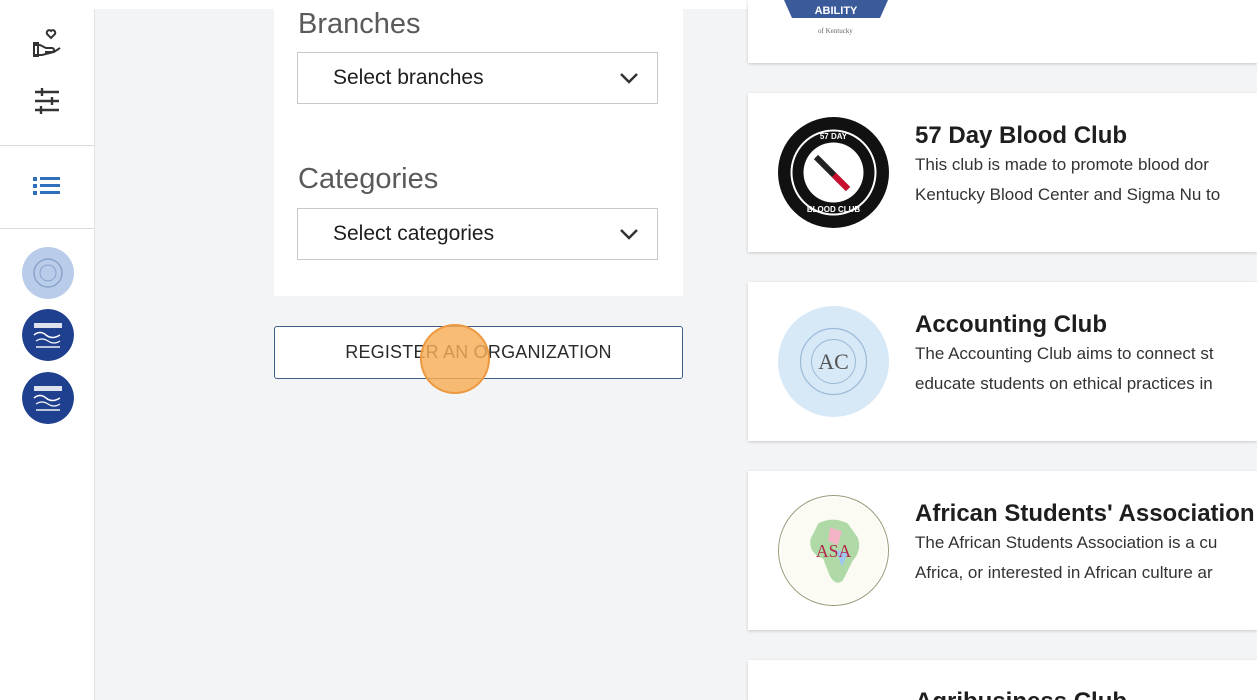 This screenshot has width=1257, height=700. Describe the element at coordinates (368, 179) in the screenshot. I see `categories-label: Categories` at that location.